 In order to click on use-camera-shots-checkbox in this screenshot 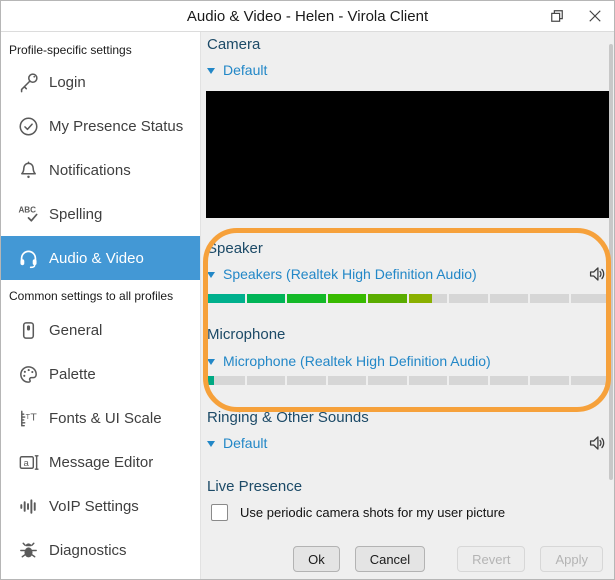, I will do `click(219, 512)`.